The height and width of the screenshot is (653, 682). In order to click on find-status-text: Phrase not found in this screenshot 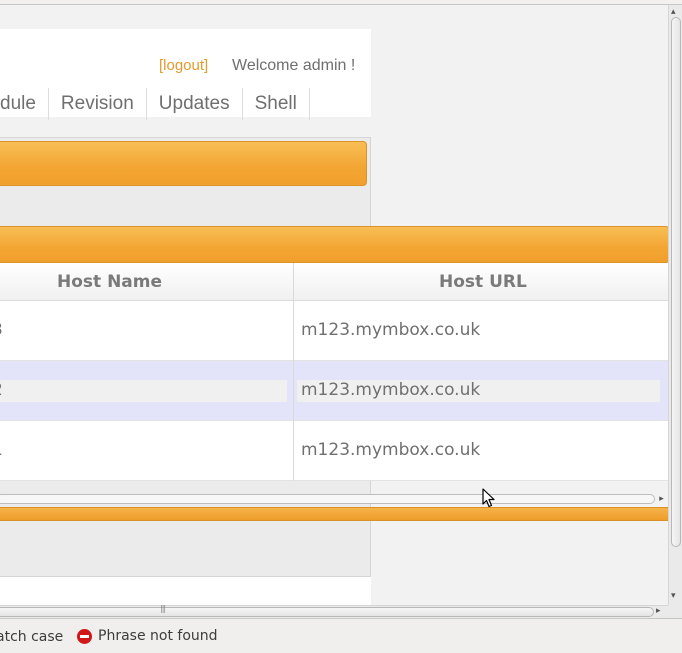, I will do `click(158, 636)`.